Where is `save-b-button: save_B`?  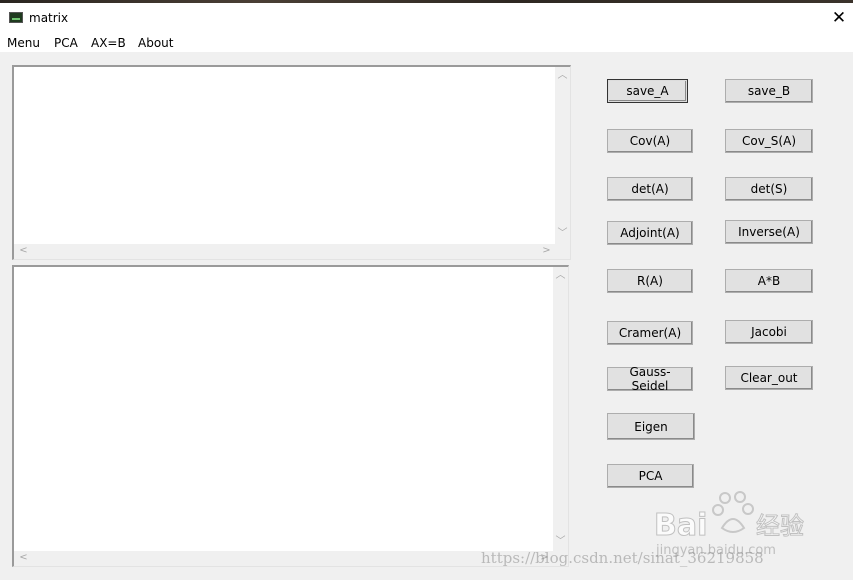
save-b-button: save_B is located at coordinates (769, 91).